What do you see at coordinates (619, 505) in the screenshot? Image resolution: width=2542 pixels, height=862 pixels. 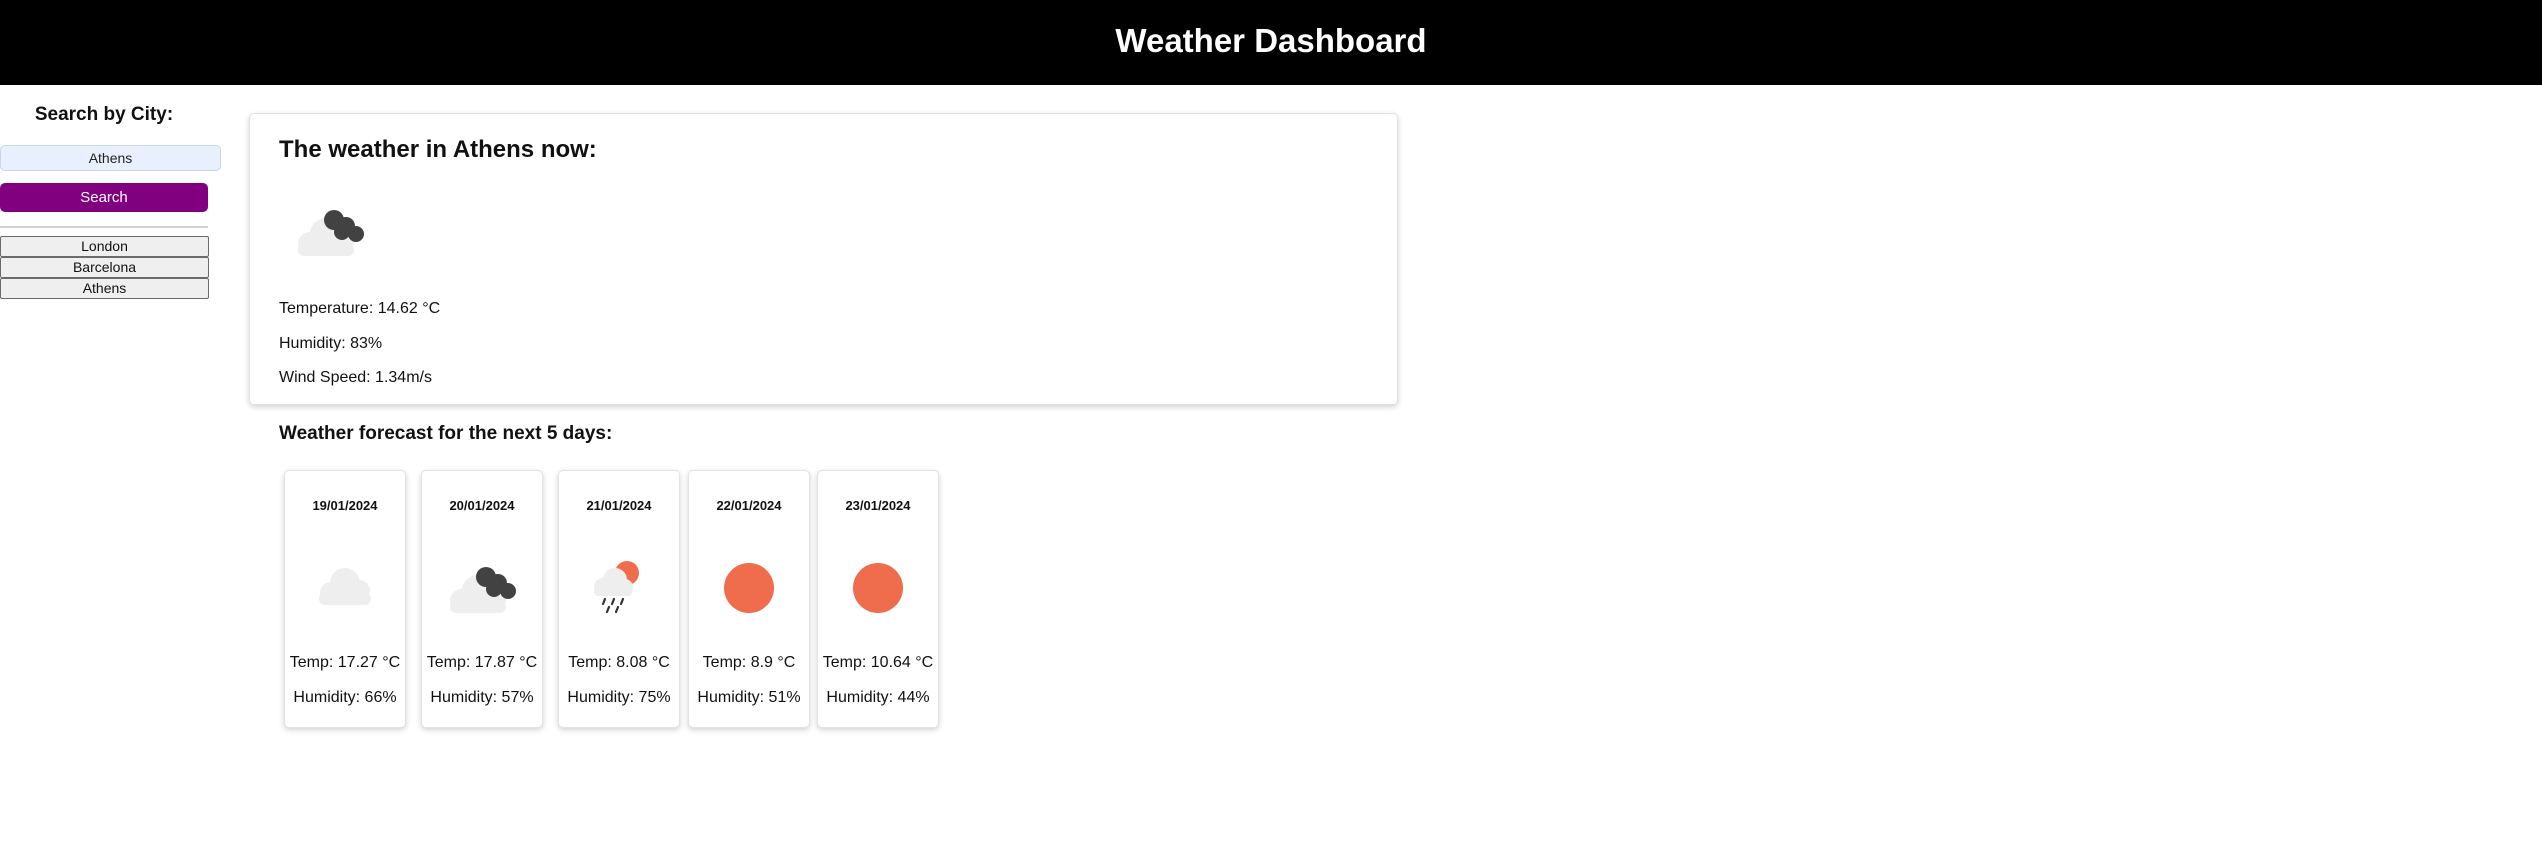 I see `forecast-date: 21/01/2024` at bounding box center [619, 505].